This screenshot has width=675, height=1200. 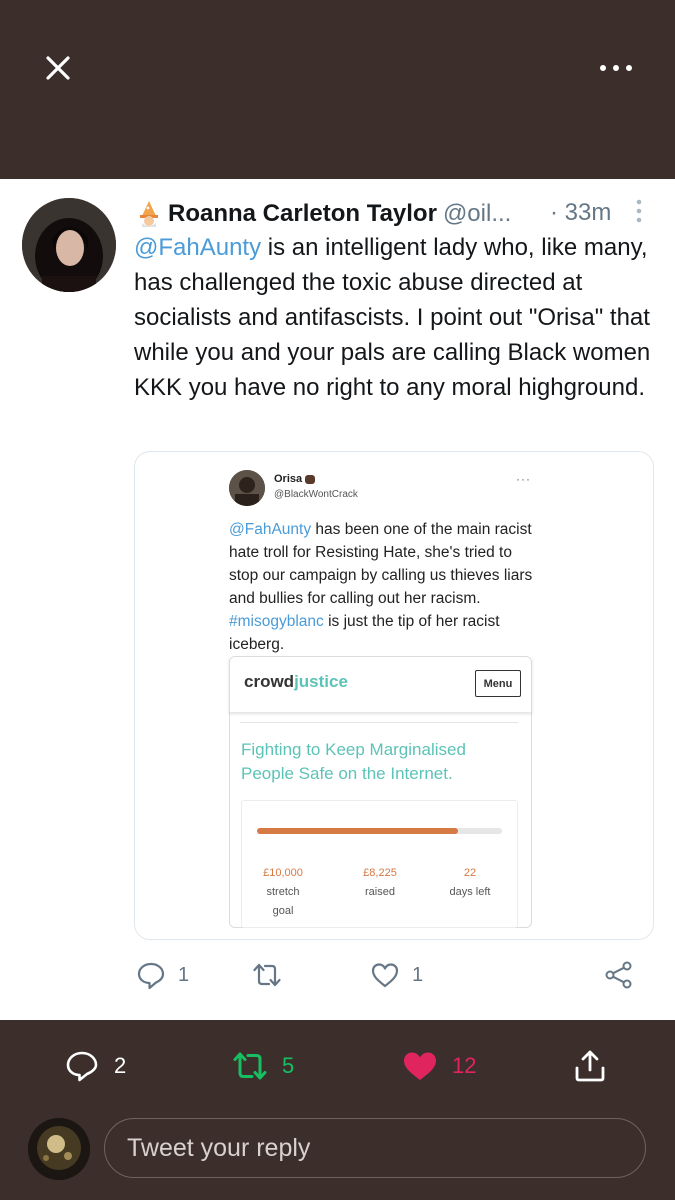 I want to click on crowdjustice-logo: crowdjustice, so click(x=296, y=681).